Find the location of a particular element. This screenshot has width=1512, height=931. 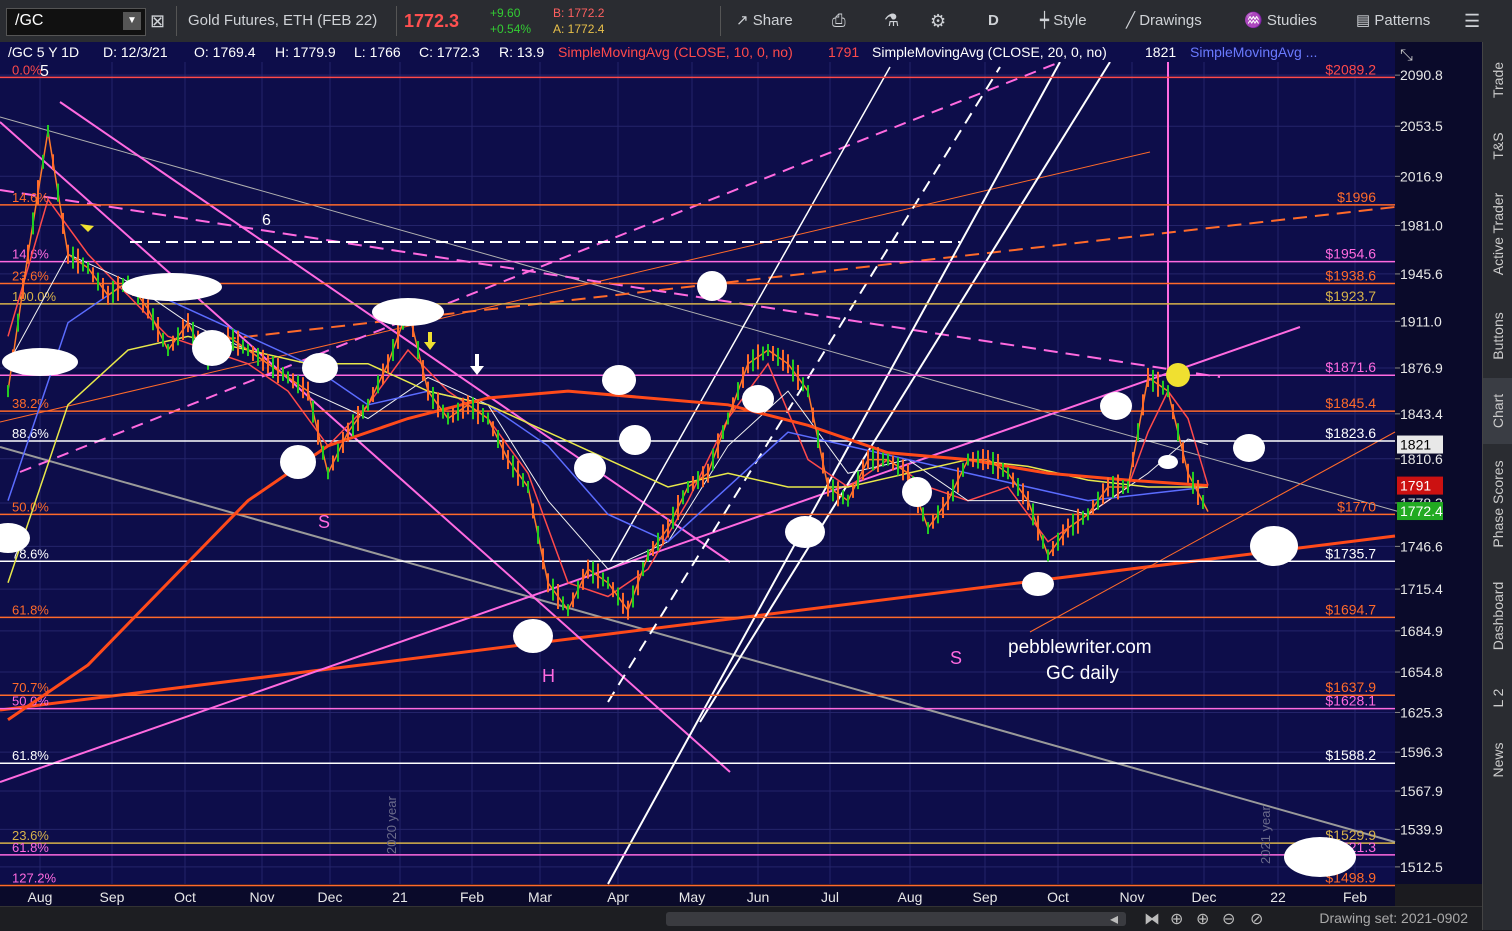

x-tick-label: Apr is located at coordinates (618, 897).